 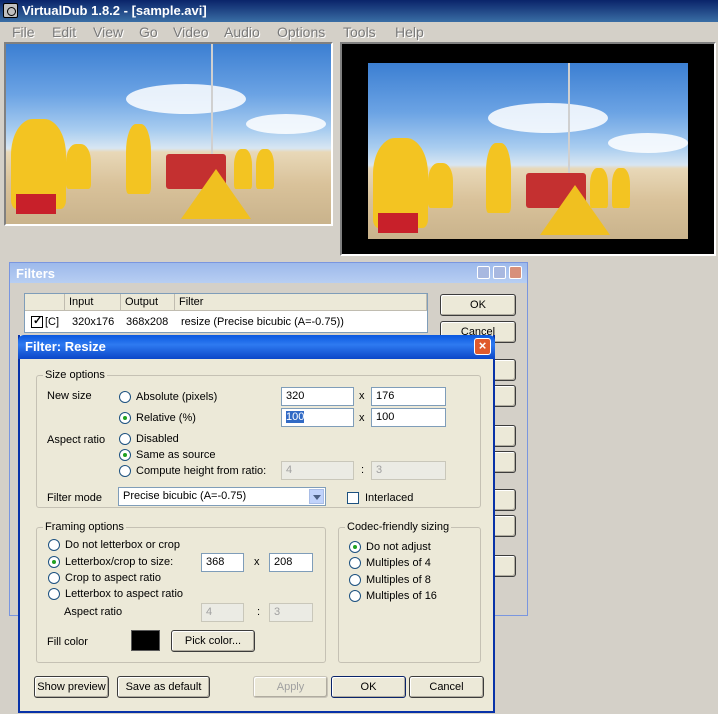 What do you see at coordinates (108, 32) in the screenshot?
I see `menu-view: View` at bounding box center [108, 32].